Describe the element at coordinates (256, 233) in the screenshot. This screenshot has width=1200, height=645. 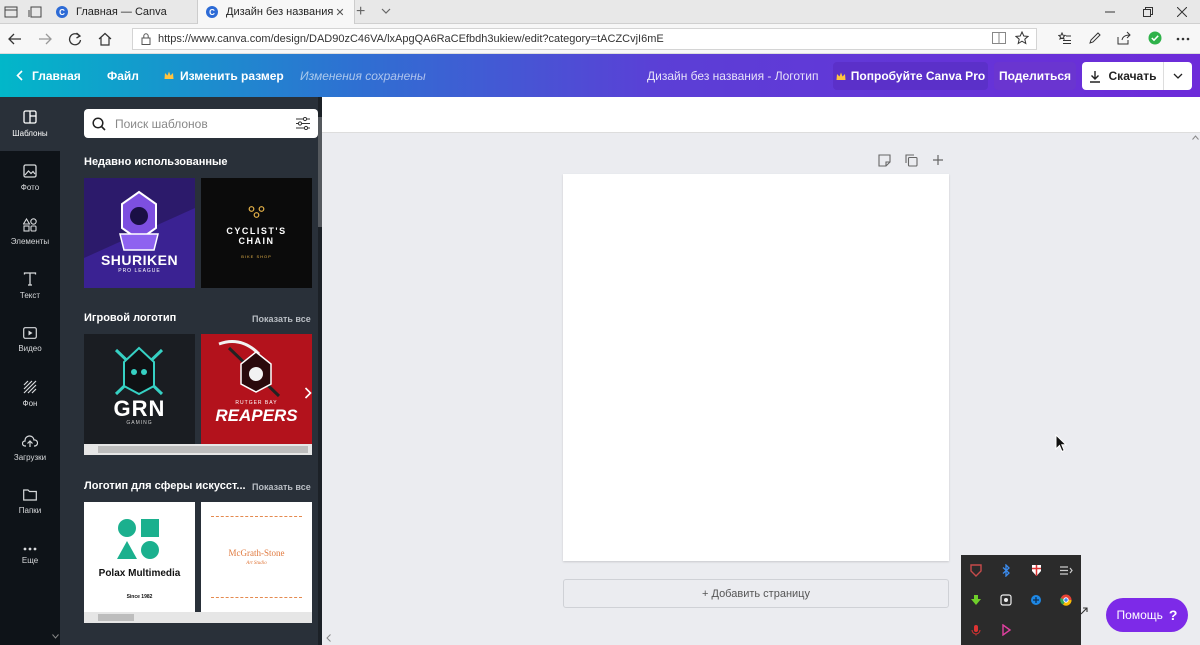
I see `template-card-cyclists-chain: CYCLIST'S CHAIN BIKE SHOP` at that location.